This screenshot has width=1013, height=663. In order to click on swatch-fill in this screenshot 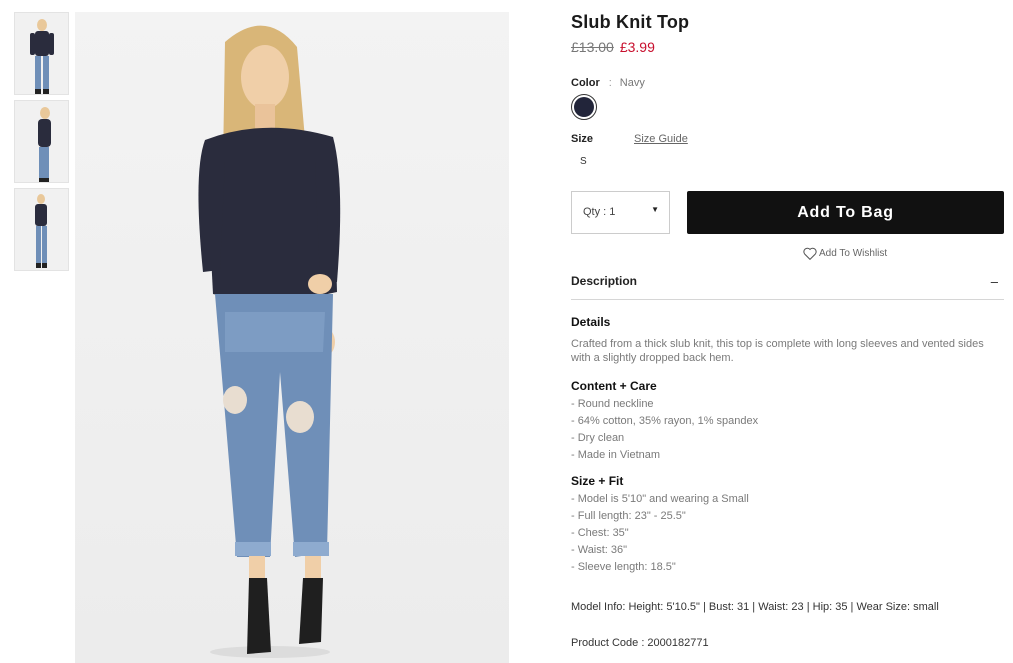, I will do `click(584, 107)`.